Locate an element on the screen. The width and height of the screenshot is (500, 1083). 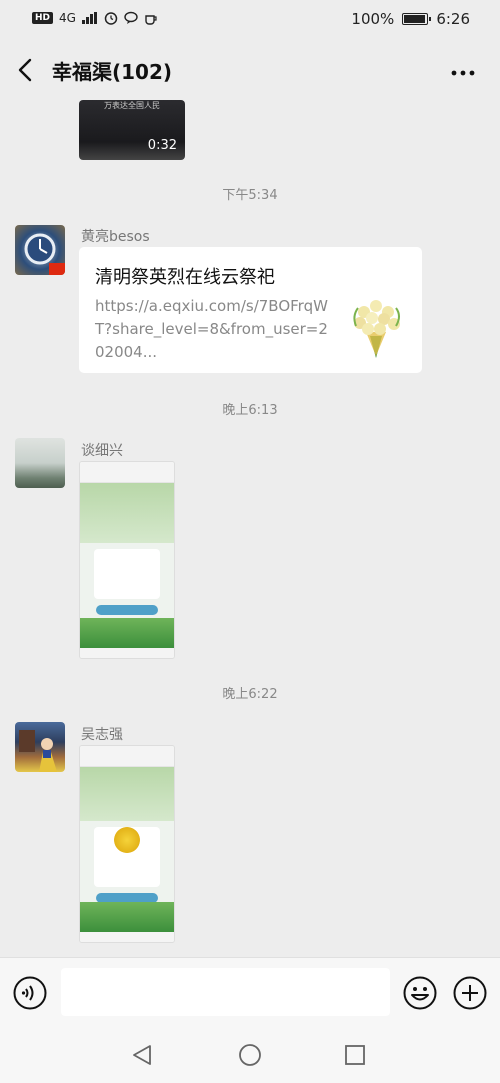
voice-icon is located at coordinates (30, 993).